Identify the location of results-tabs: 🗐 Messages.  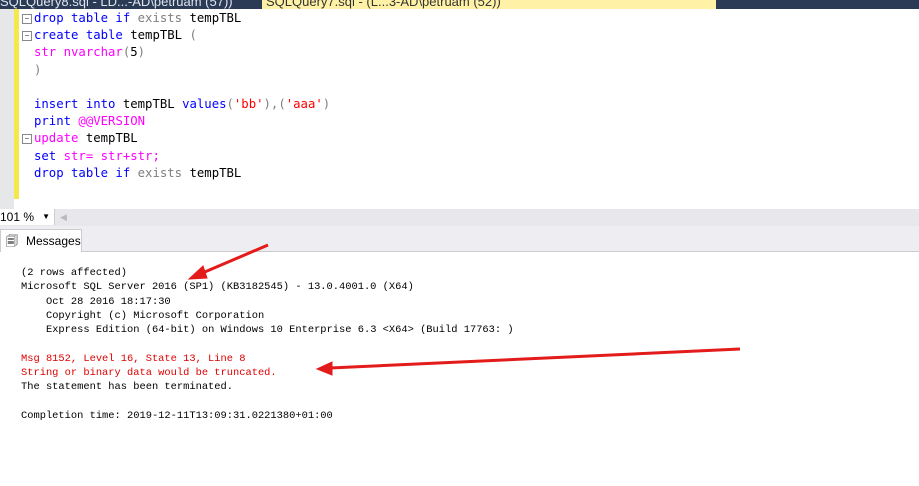
(459, 239).